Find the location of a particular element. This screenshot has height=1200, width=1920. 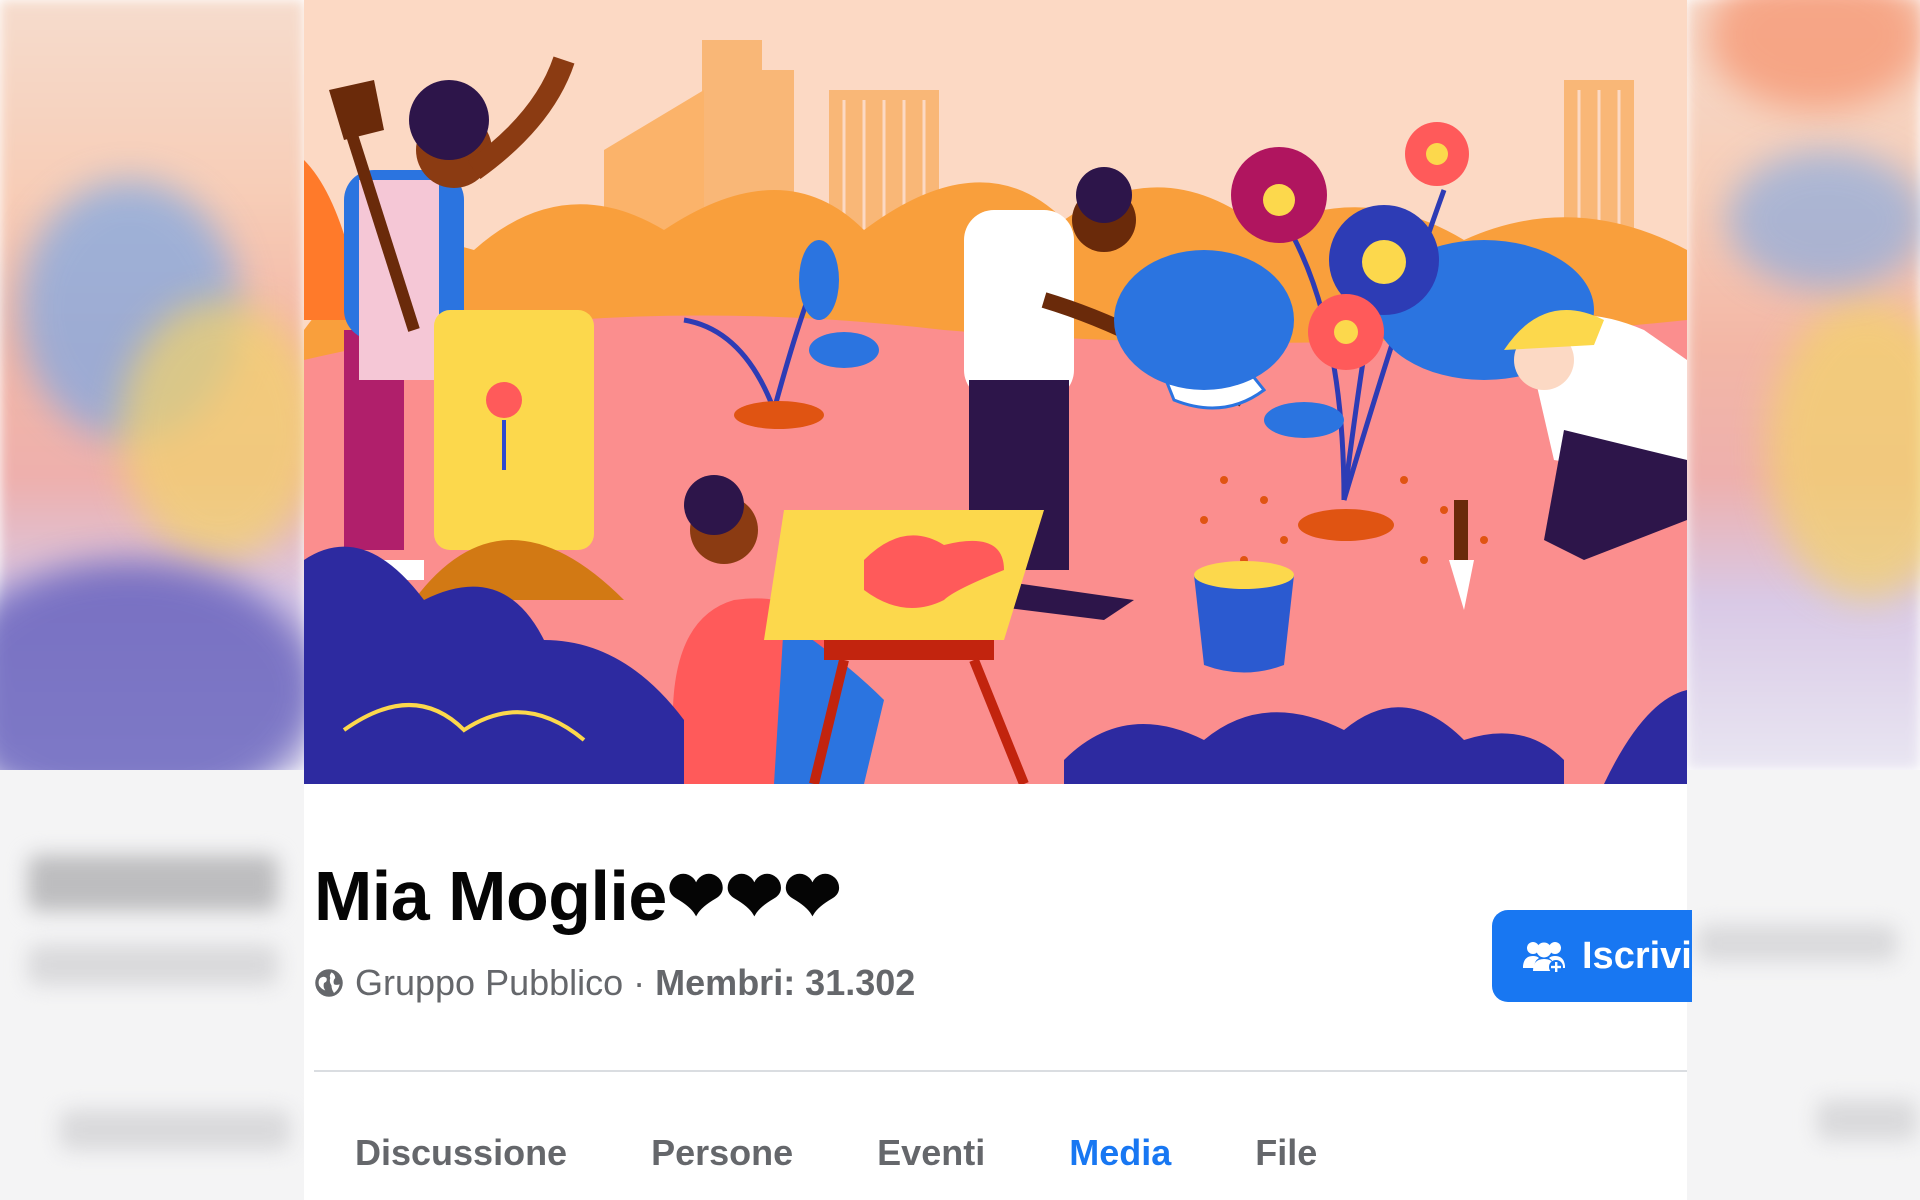

join-button-label: Iscrivi is located at coordinates (1637, 955).